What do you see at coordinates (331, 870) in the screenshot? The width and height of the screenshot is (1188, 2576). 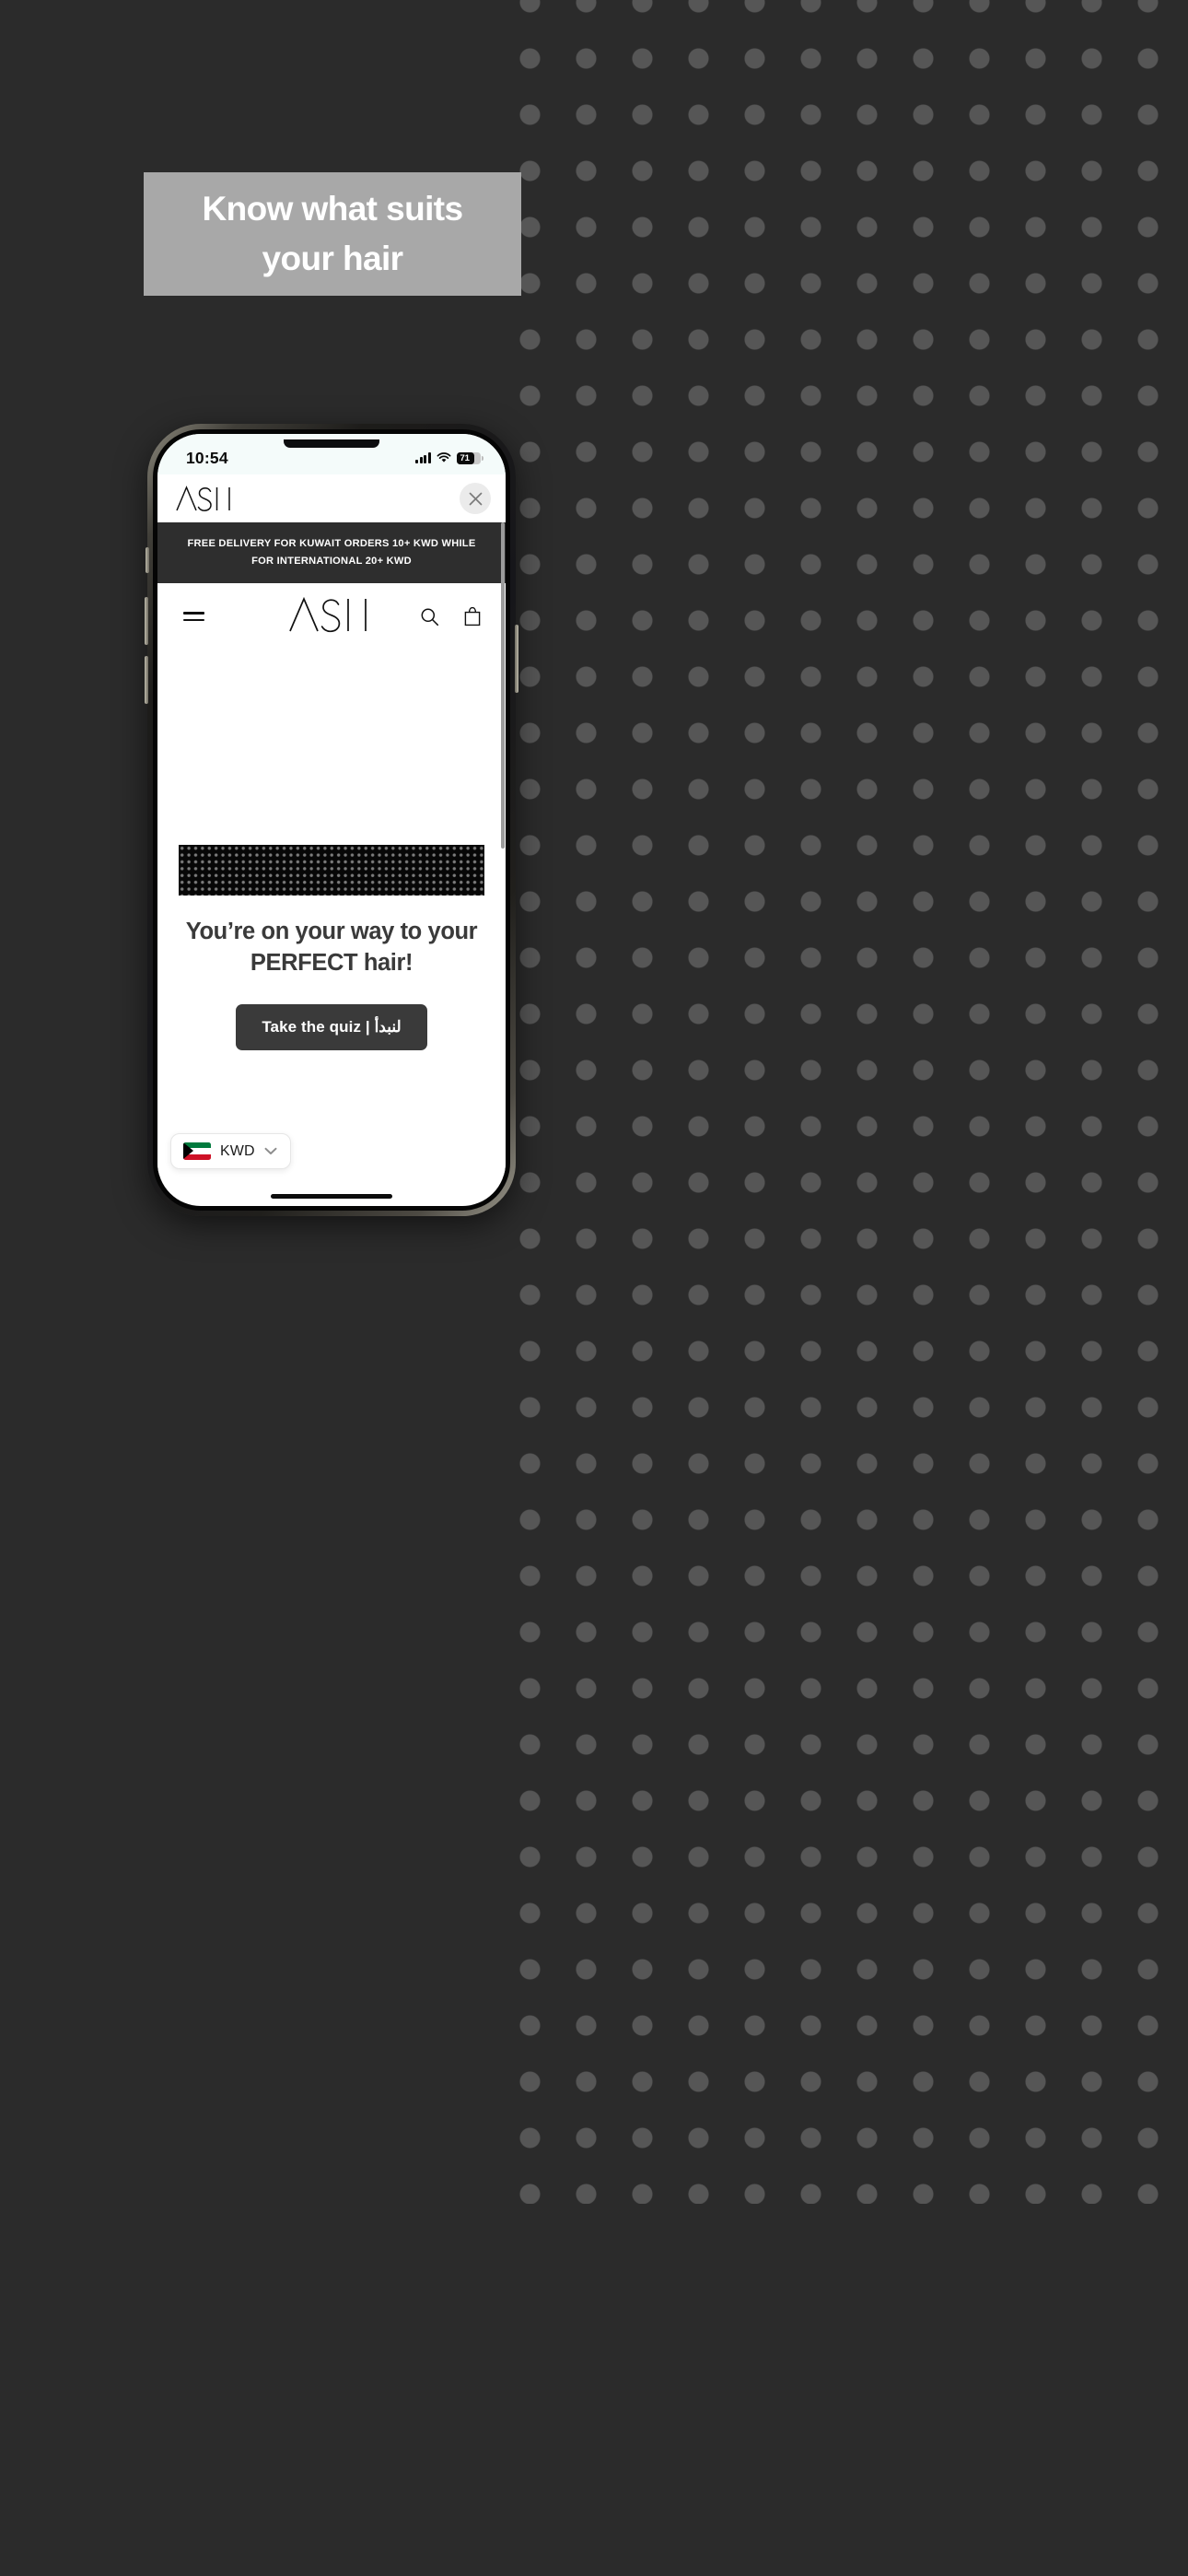 I see `hero-halftone-graphic` at bounding box center [331, 870].